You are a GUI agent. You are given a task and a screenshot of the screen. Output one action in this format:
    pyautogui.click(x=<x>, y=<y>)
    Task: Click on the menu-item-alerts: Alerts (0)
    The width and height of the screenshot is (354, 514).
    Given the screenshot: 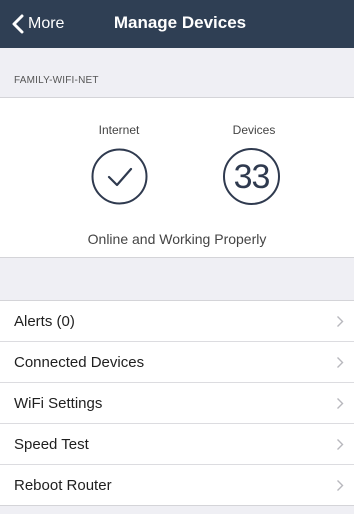 What is the action you would take?
    pyautogui.click(x=177, y=321)
    